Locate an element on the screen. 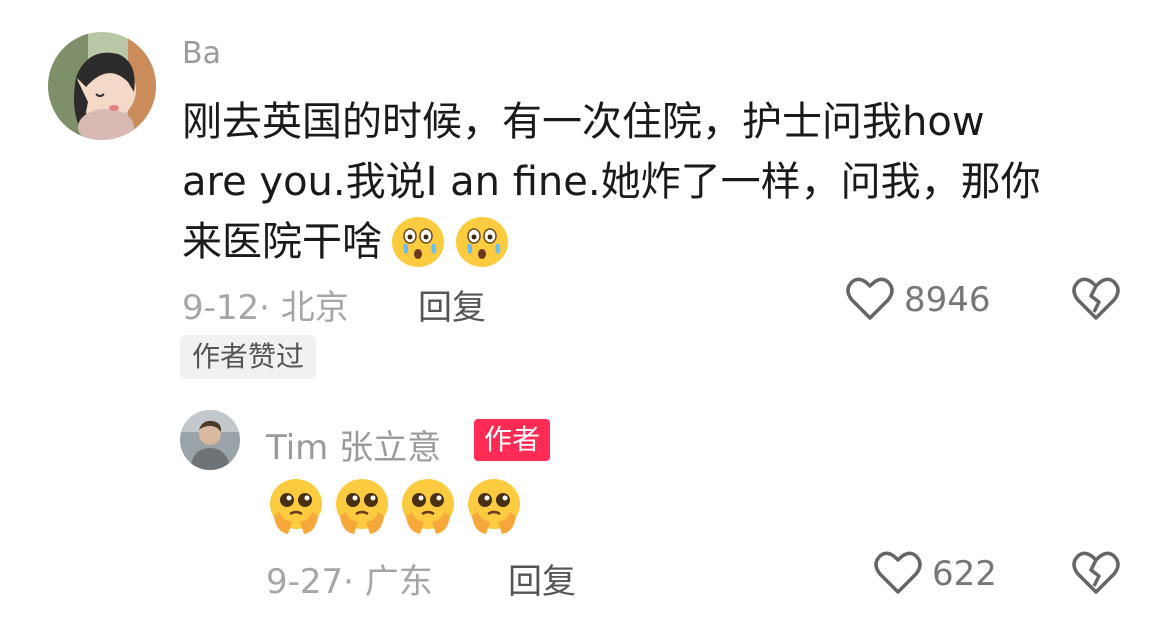 This screenshot has height=633, width=1170. replier-username: Tim 张立意 is located at coordinates (353, 444).